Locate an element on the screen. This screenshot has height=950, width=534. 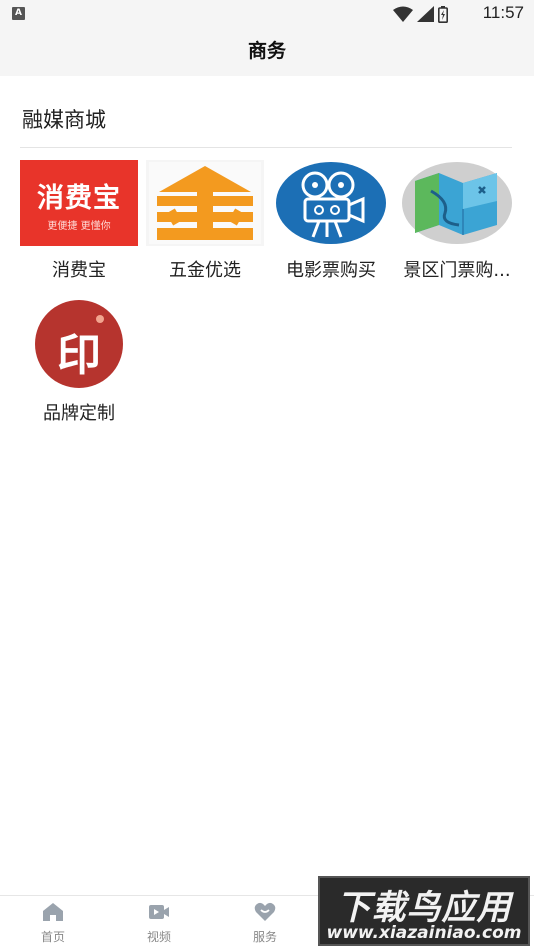
heart-icon is located at coordinates (265, 911).